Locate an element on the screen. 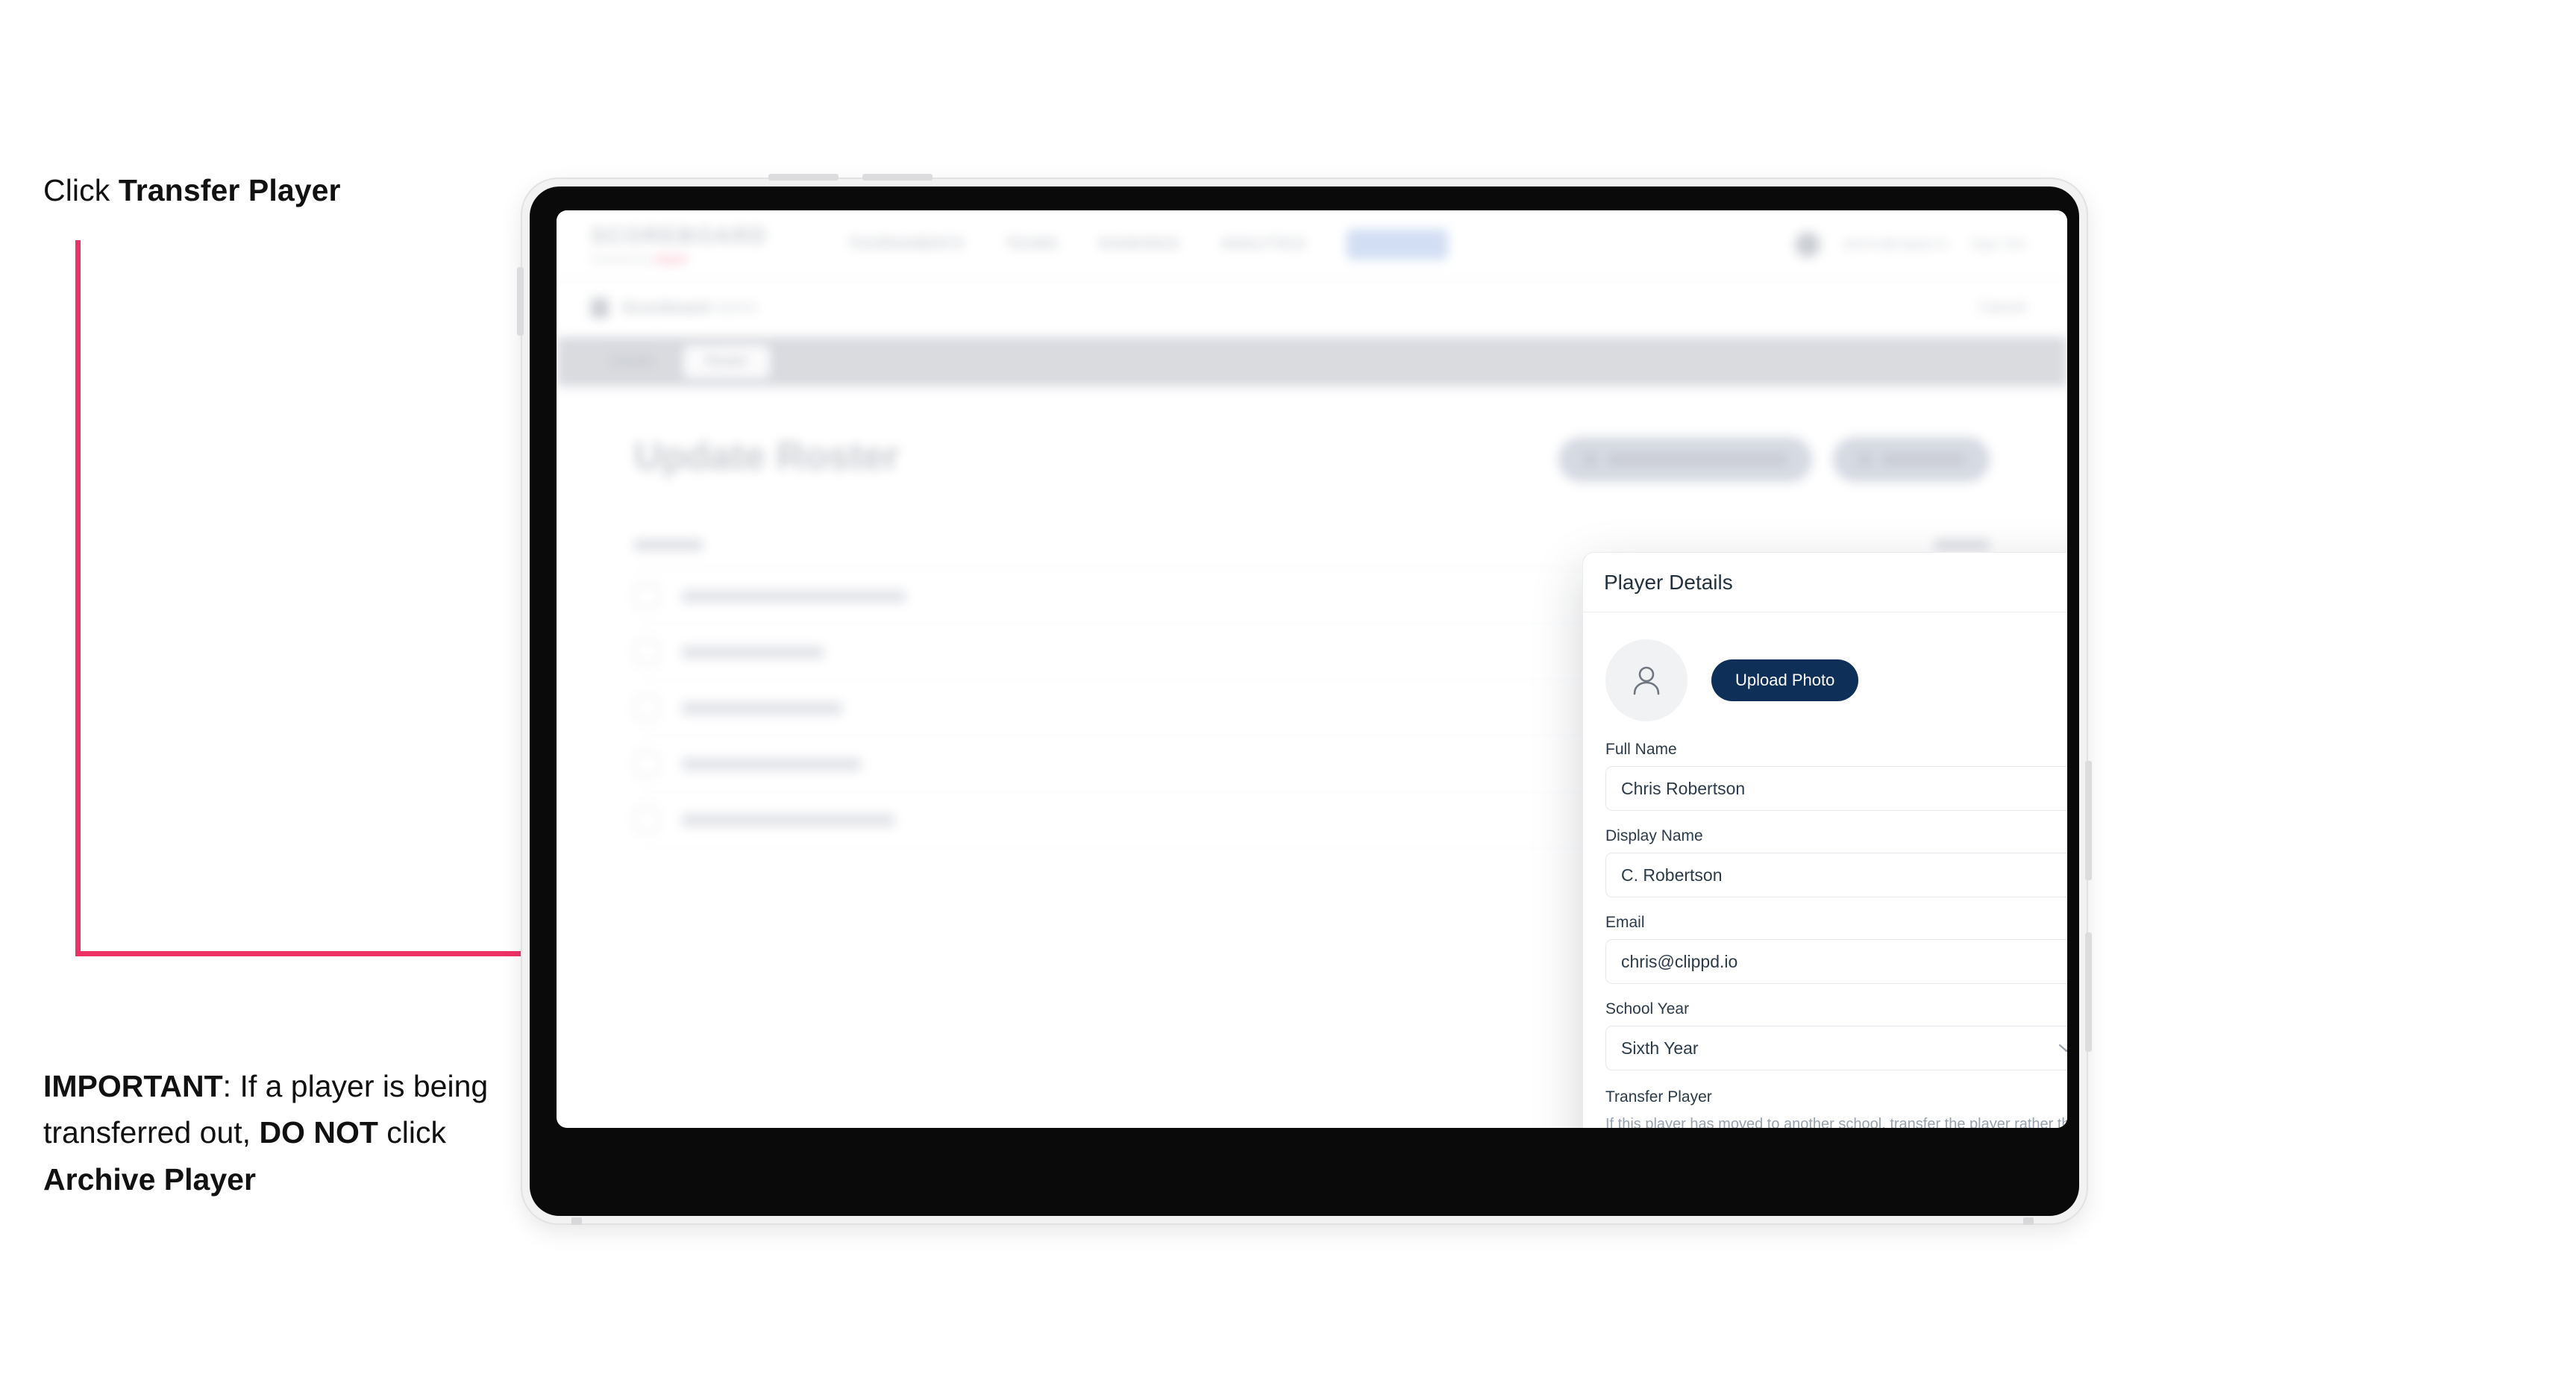  nav-item-teams: TEAMS is located at coordinates (1032, 244).